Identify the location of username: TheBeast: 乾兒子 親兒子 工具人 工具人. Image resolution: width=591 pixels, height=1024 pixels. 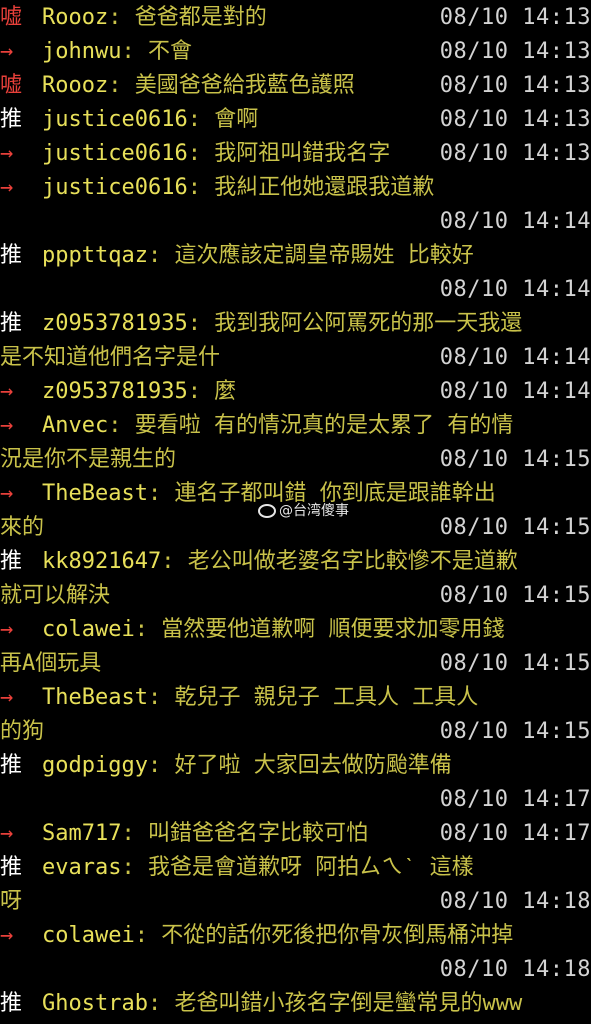
(260, 697).